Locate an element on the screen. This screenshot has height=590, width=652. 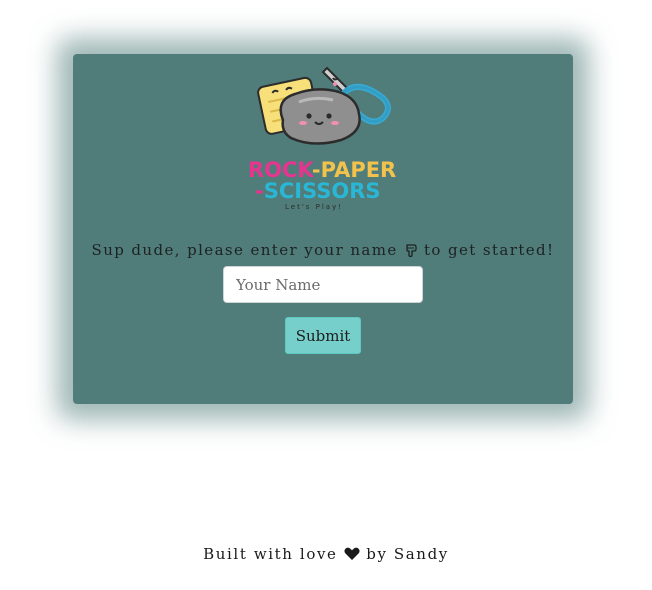
prompt-text-after: to get started! is located at coordinates (486, 250).